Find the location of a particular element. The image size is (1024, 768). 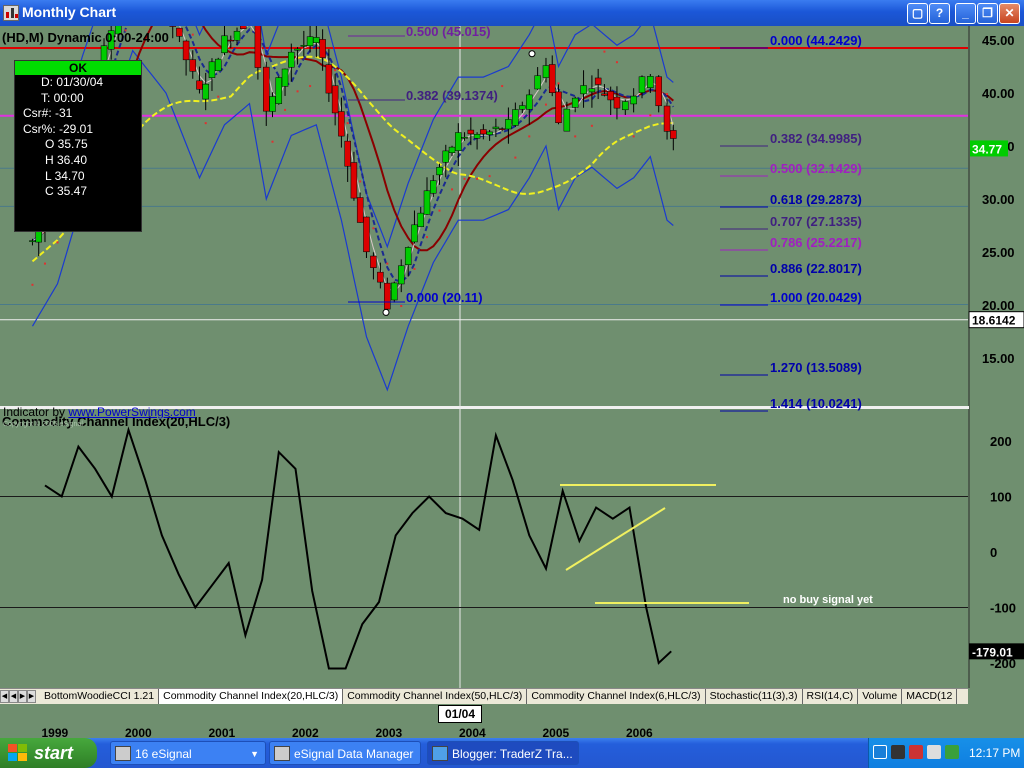

restore-button: ❐ is located at coordinates (987, 13).